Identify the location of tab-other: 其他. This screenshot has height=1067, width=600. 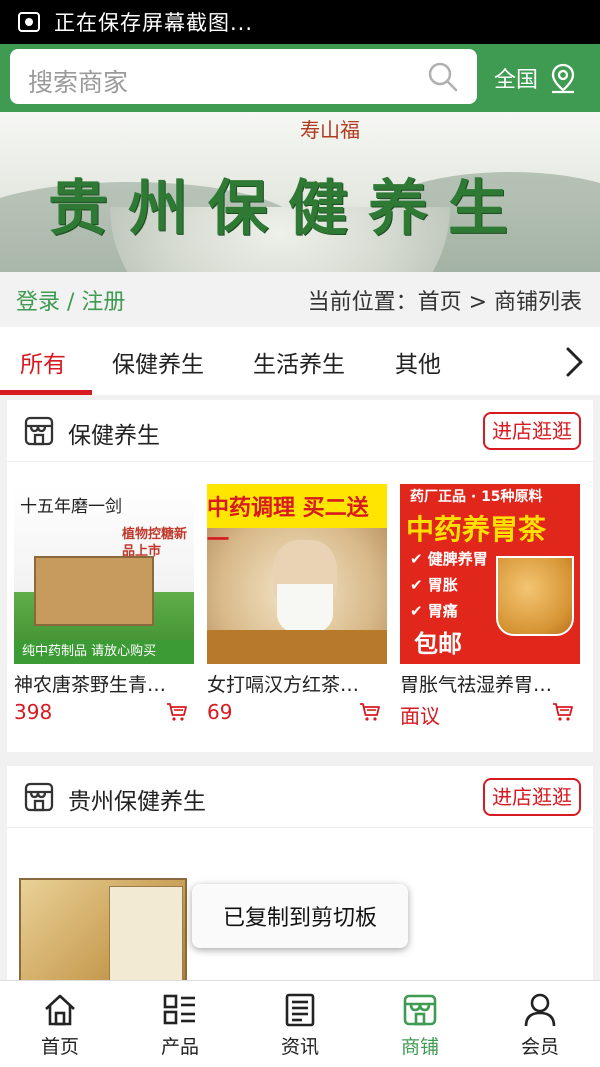
(418, 362).